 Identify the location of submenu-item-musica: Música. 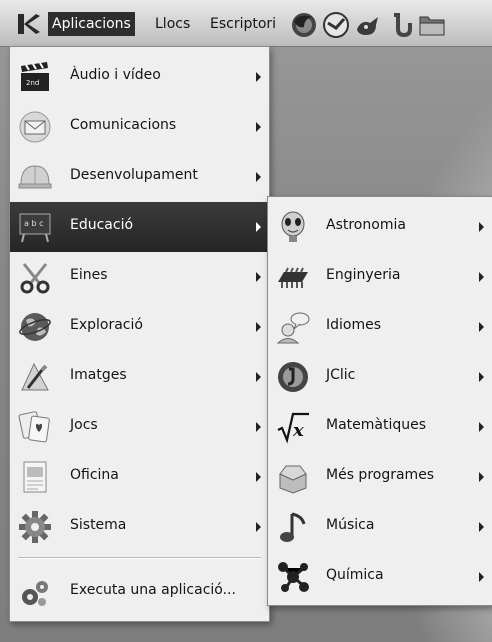
(380, 527).